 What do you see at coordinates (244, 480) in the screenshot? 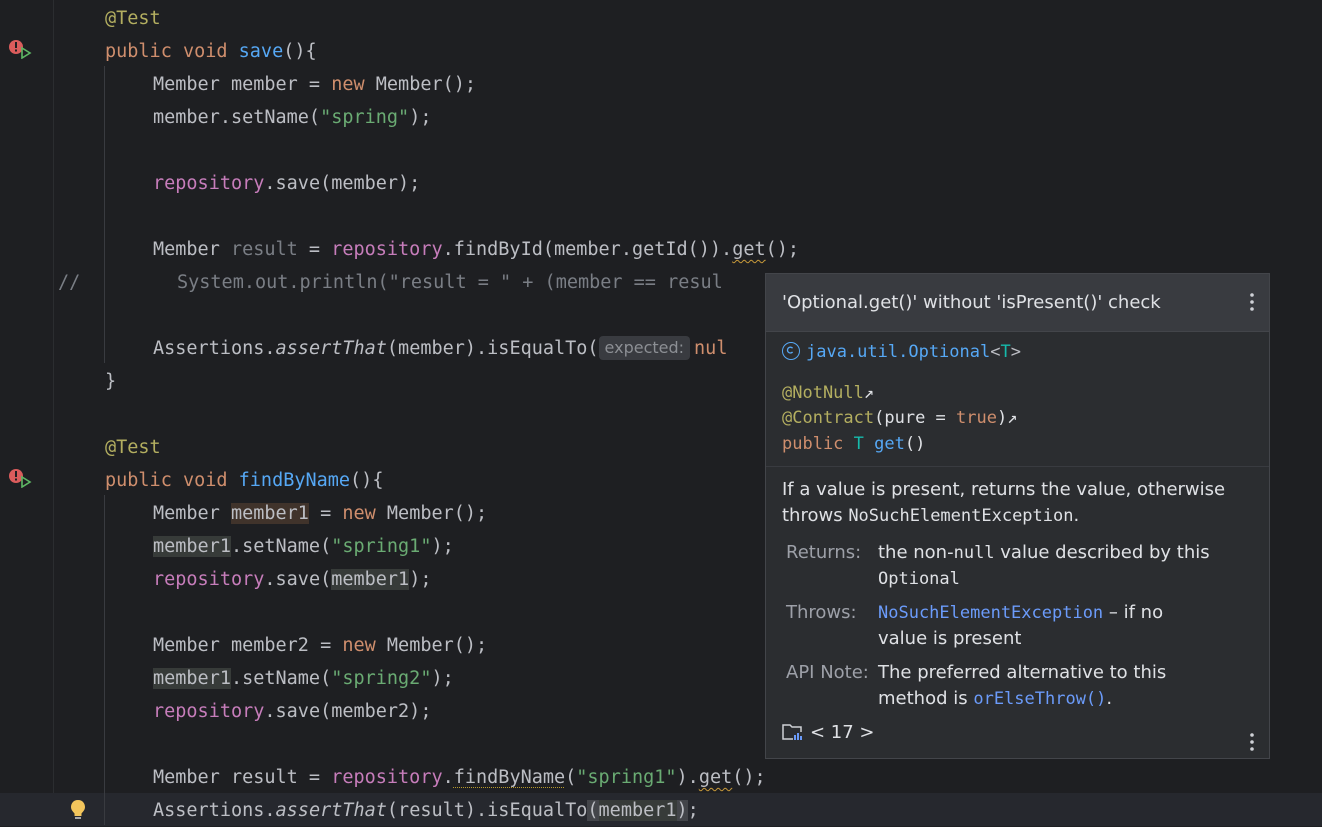
I see `code-line: public void findByName(){` at bounding box center [244, 480].